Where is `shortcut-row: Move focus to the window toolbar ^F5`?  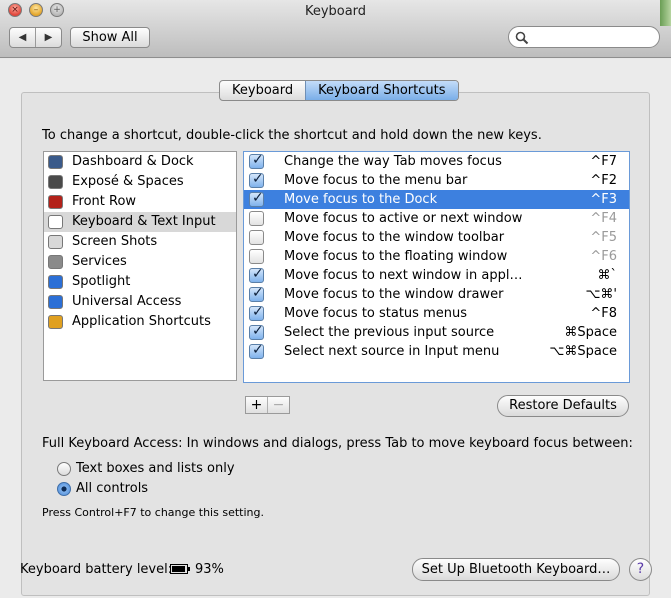
shortcut-row: Move focus to the window toolbar ^F5 is located at coordinates (436, 237).